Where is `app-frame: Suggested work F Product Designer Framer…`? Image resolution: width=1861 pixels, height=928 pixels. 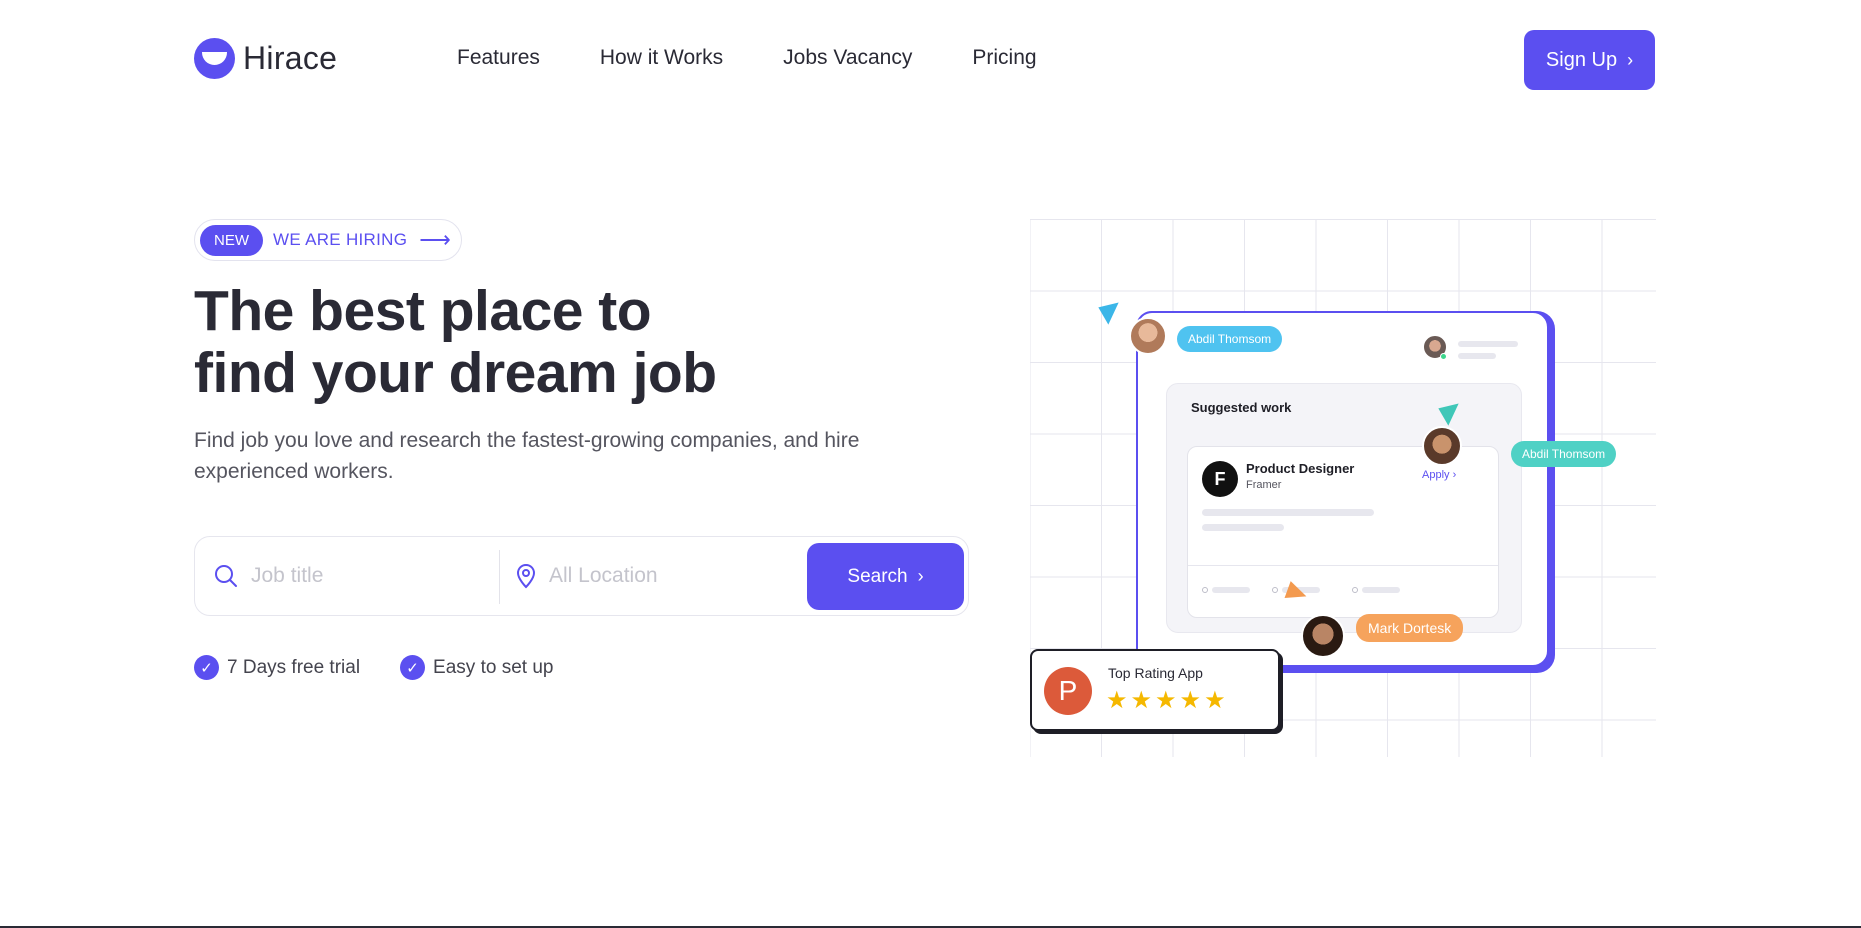 app-frame: Suggested work F Product Designer Framer… is located at coordinates (1345, 492).